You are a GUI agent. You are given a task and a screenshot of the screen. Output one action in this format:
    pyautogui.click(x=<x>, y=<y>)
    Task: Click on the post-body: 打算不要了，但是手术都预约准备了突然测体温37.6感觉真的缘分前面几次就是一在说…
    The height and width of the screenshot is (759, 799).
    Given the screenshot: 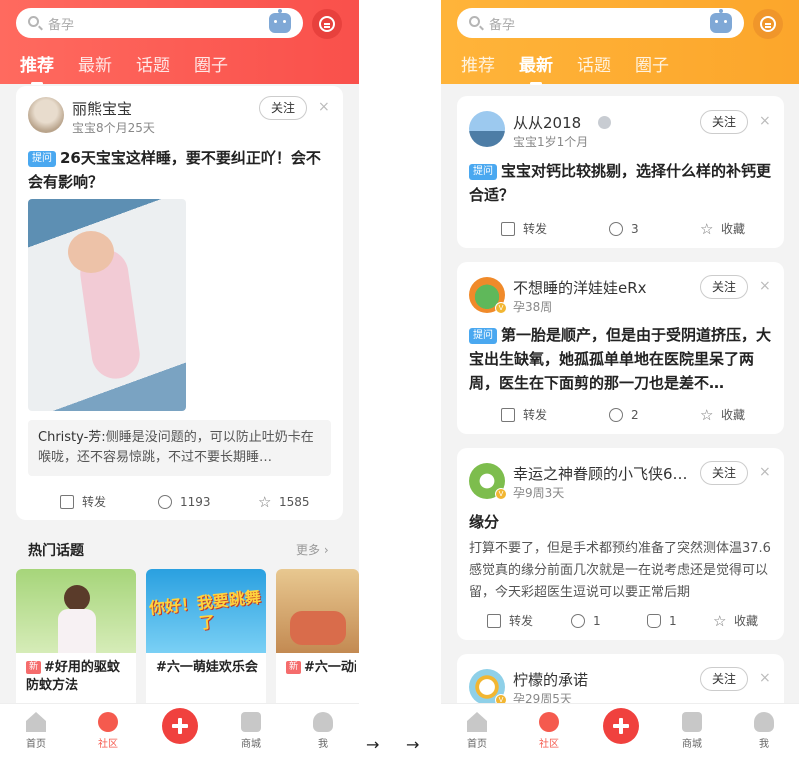 What is the action you would take?
    pyautogui.click(x=621, y=571)
    